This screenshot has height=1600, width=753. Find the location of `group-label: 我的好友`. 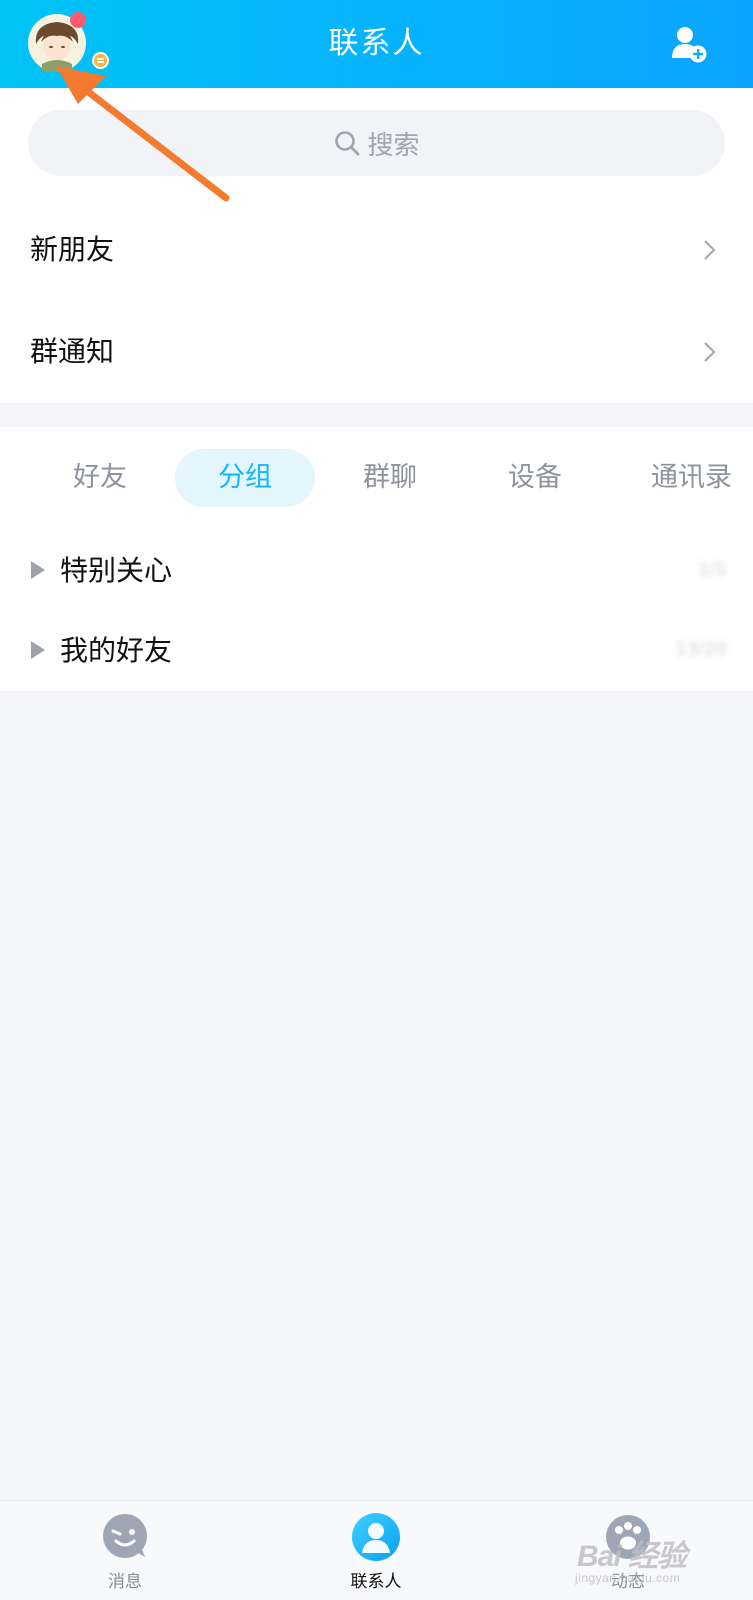

group-label: 我的好友 is located at coordinates (116, 650).